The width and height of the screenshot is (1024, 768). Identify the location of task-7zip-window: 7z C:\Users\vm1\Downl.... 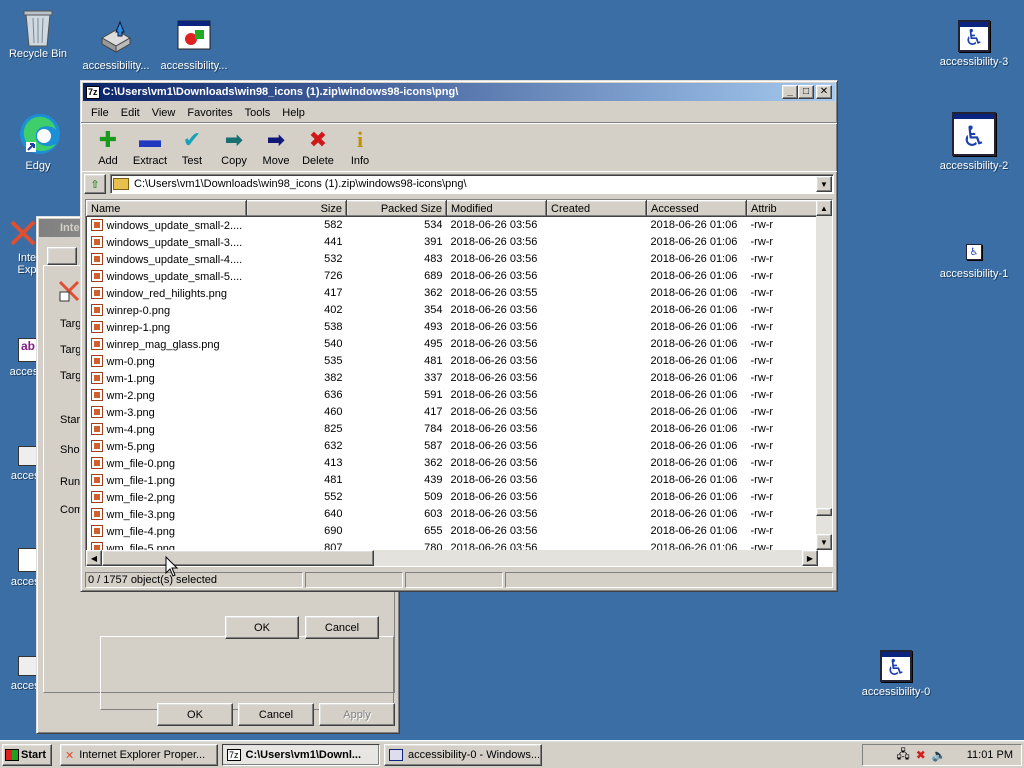
(301, 755).